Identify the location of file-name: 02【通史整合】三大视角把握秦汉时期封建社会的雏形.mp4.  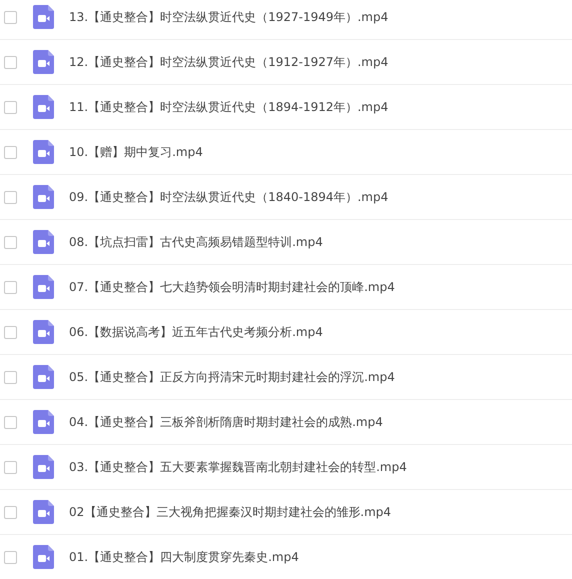
(230, 512).